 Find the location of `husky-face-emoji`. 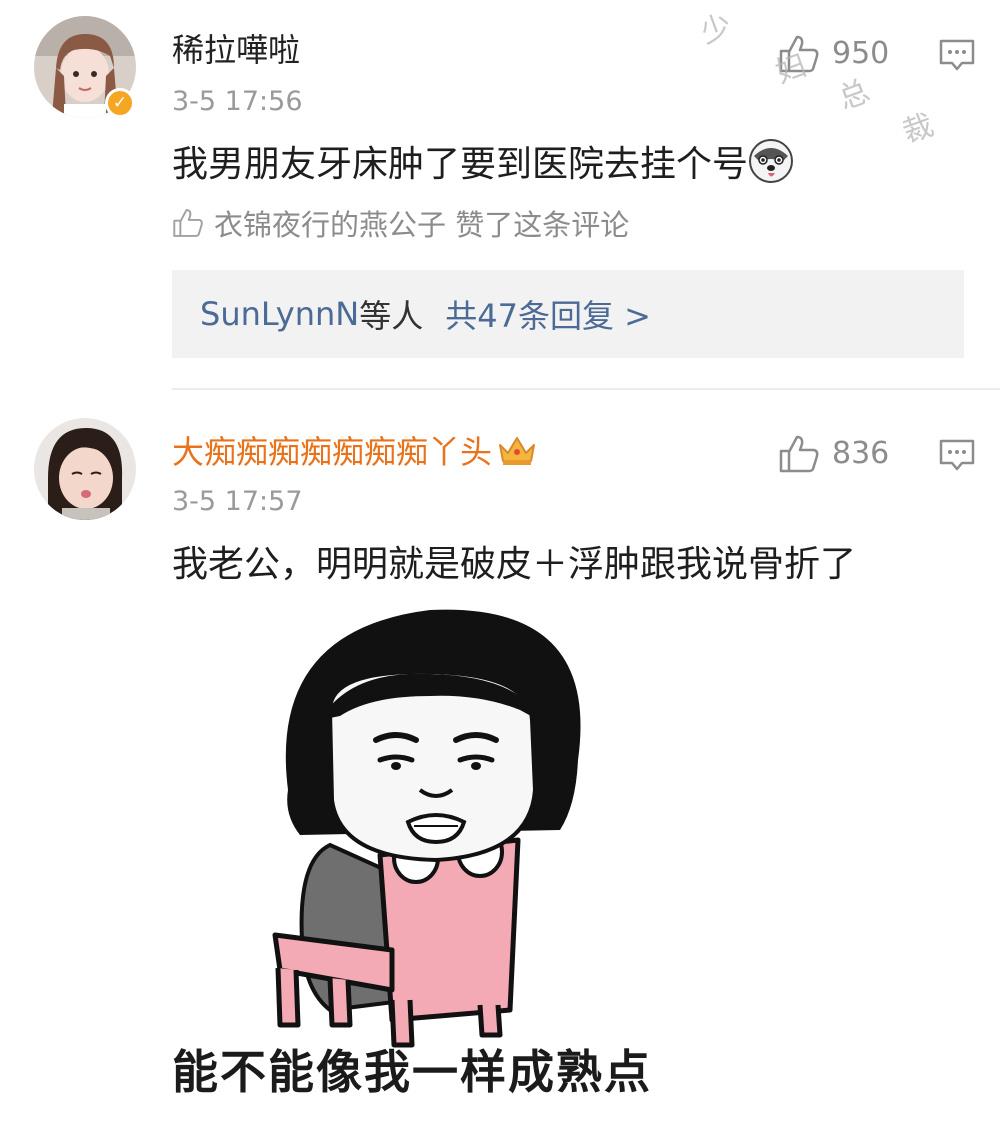

husky-face-emoji is located at coordinates (771, 161).